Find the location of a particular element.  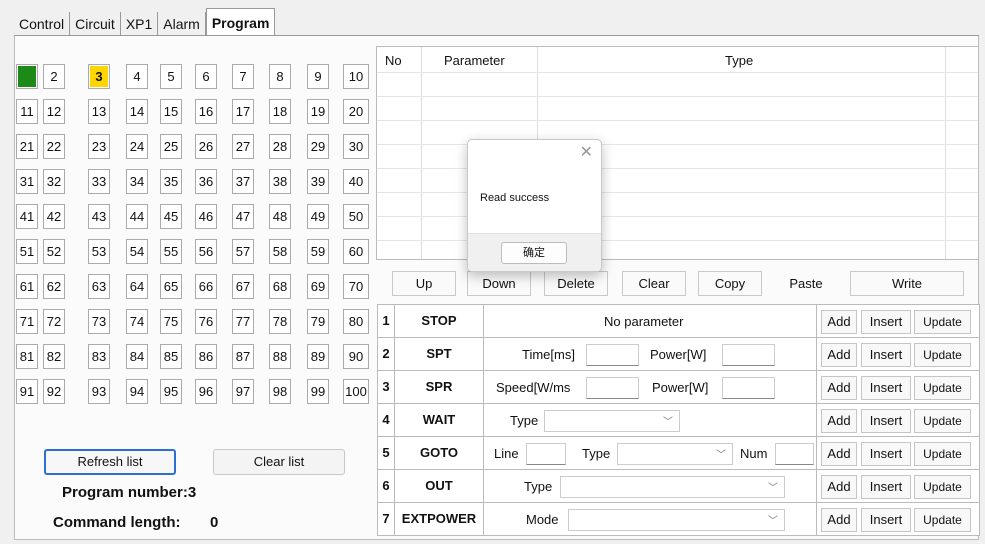

program-button-1: 1 is located at coordinates (27, 76).